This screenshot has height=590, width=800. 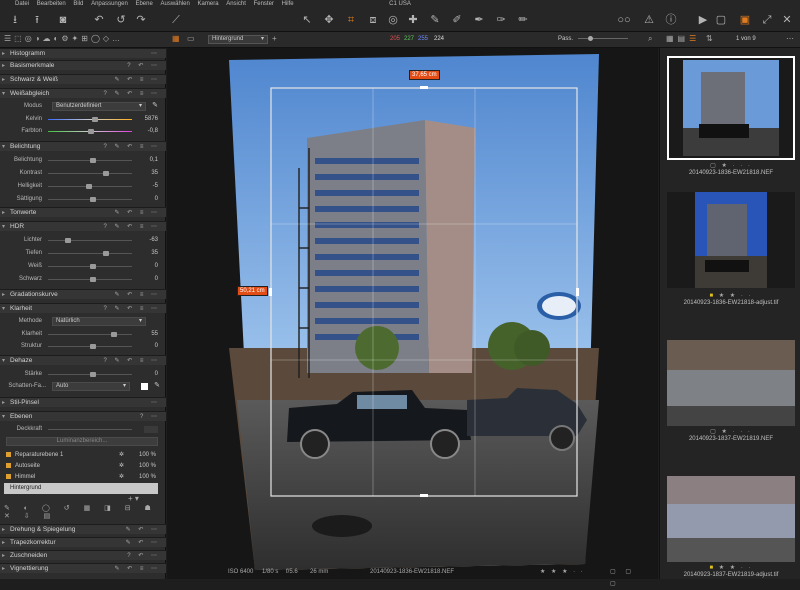 I want to click on layer-select: Hintergrund ▾, so click(x=238, y=39).